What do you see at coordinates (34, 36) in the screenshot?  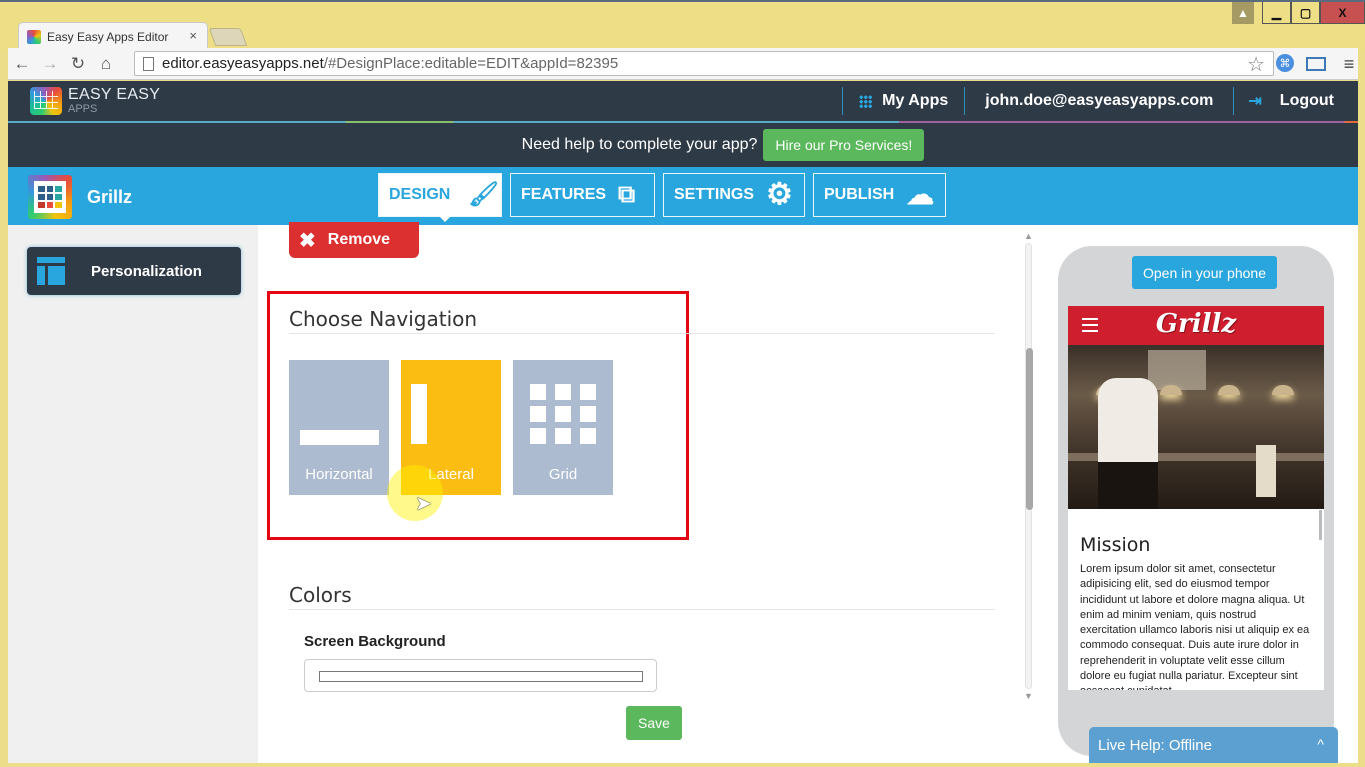 I see `favicon-icon` at bounding box center [34, 36].